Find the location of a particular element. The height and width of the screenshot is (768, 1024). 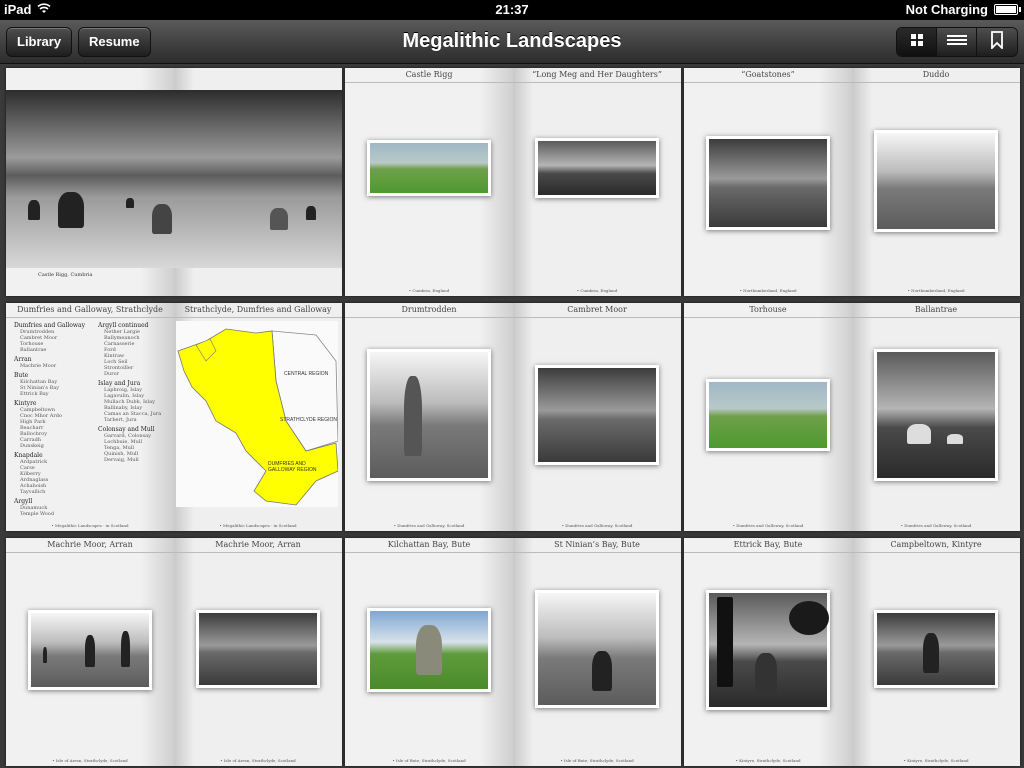

grid-icon is located at coordinates (917, 42).